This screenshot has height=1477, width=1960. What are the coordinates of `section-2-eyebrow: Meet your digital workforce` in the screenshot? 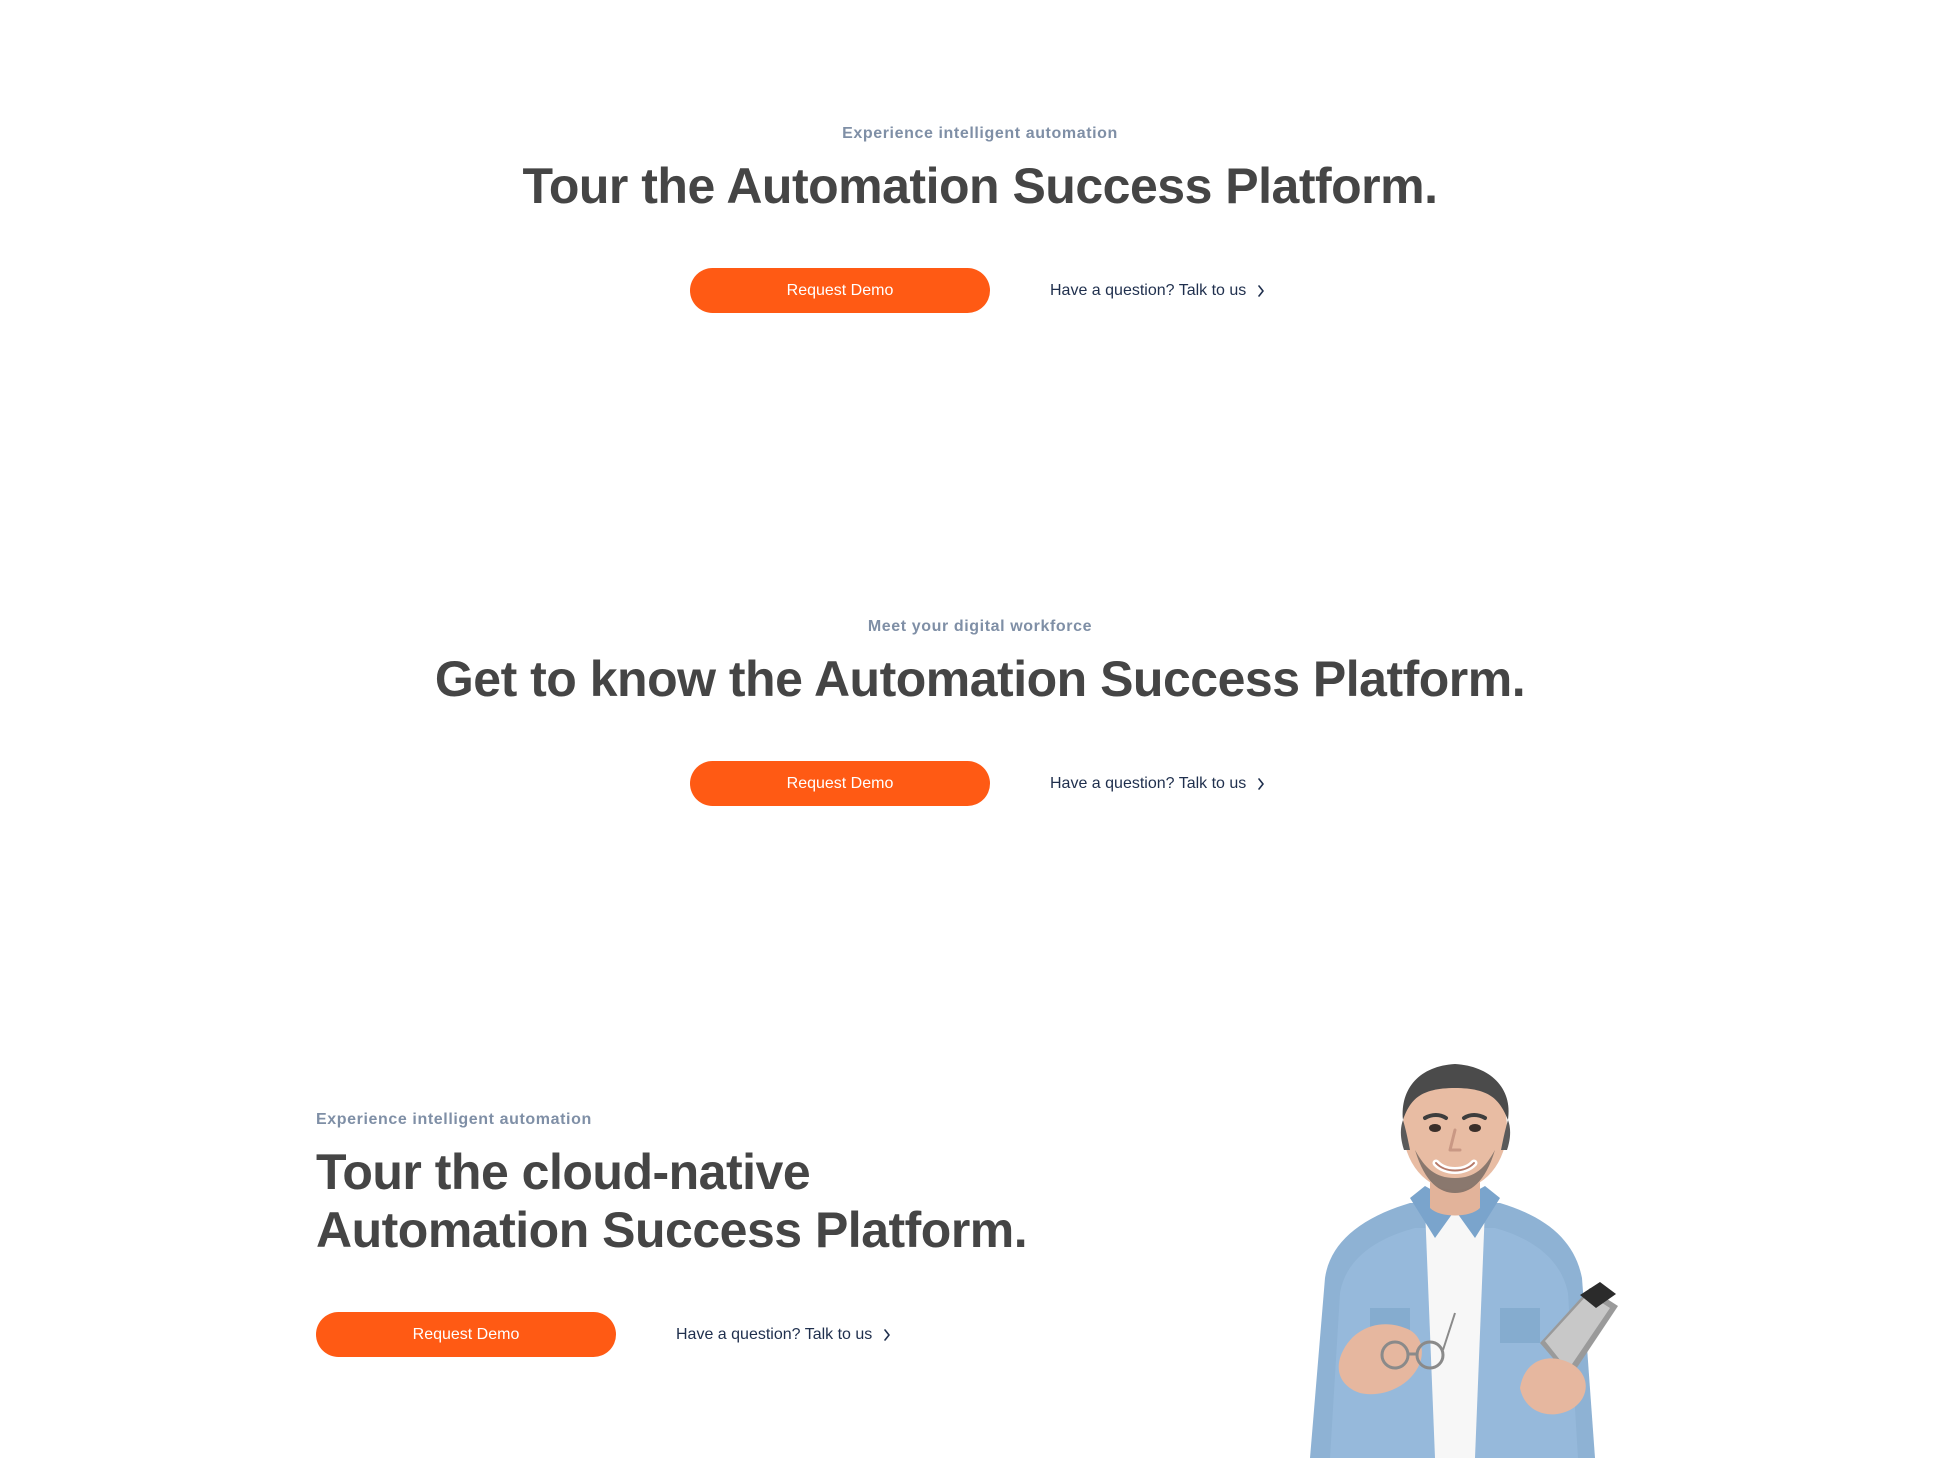 It's located at (980, 626).